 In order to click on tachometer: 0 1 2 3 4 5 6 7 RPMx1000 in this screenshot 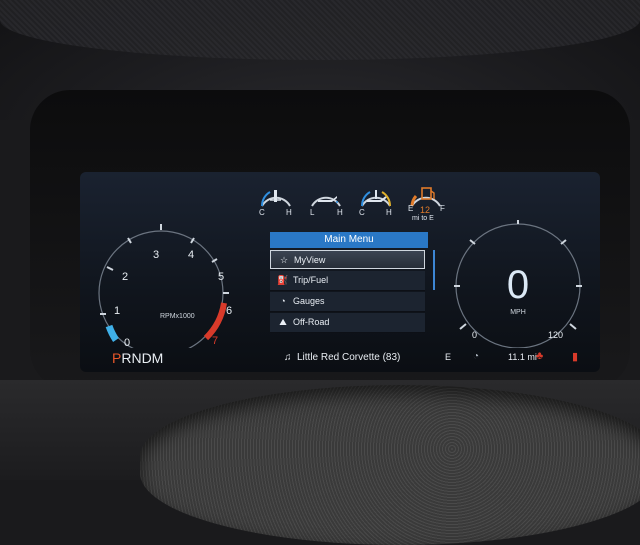, I will do `click(165, 286)`.